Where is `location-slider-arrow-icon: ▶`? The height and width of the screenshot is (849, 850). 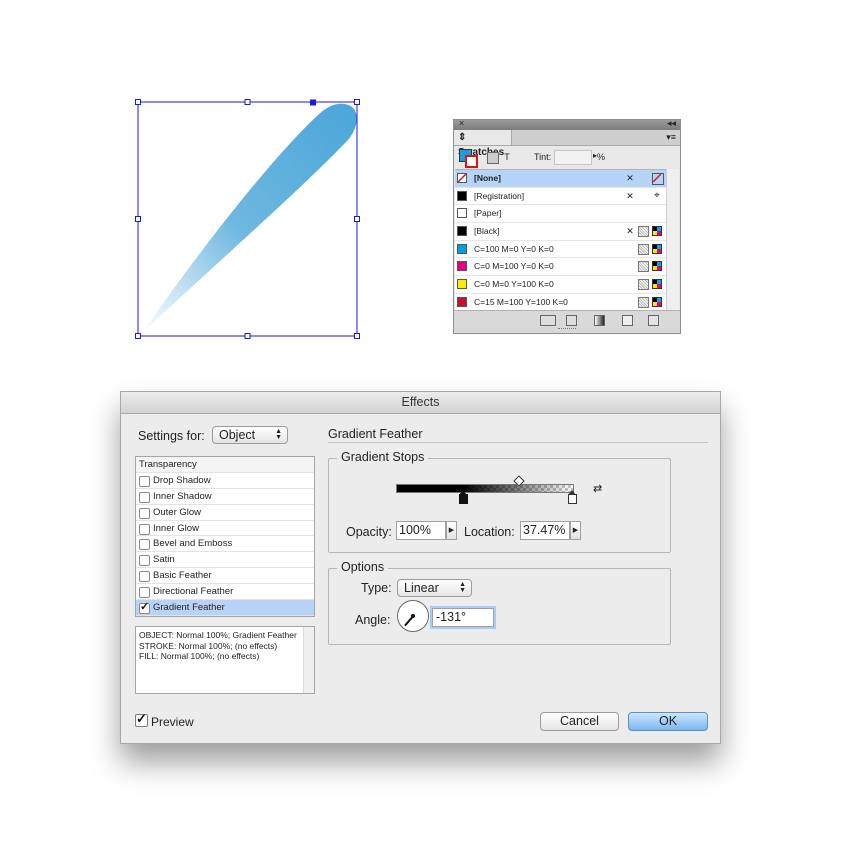 location-slider-arrow-icon: ▶ is located at coordinates (575, 530).